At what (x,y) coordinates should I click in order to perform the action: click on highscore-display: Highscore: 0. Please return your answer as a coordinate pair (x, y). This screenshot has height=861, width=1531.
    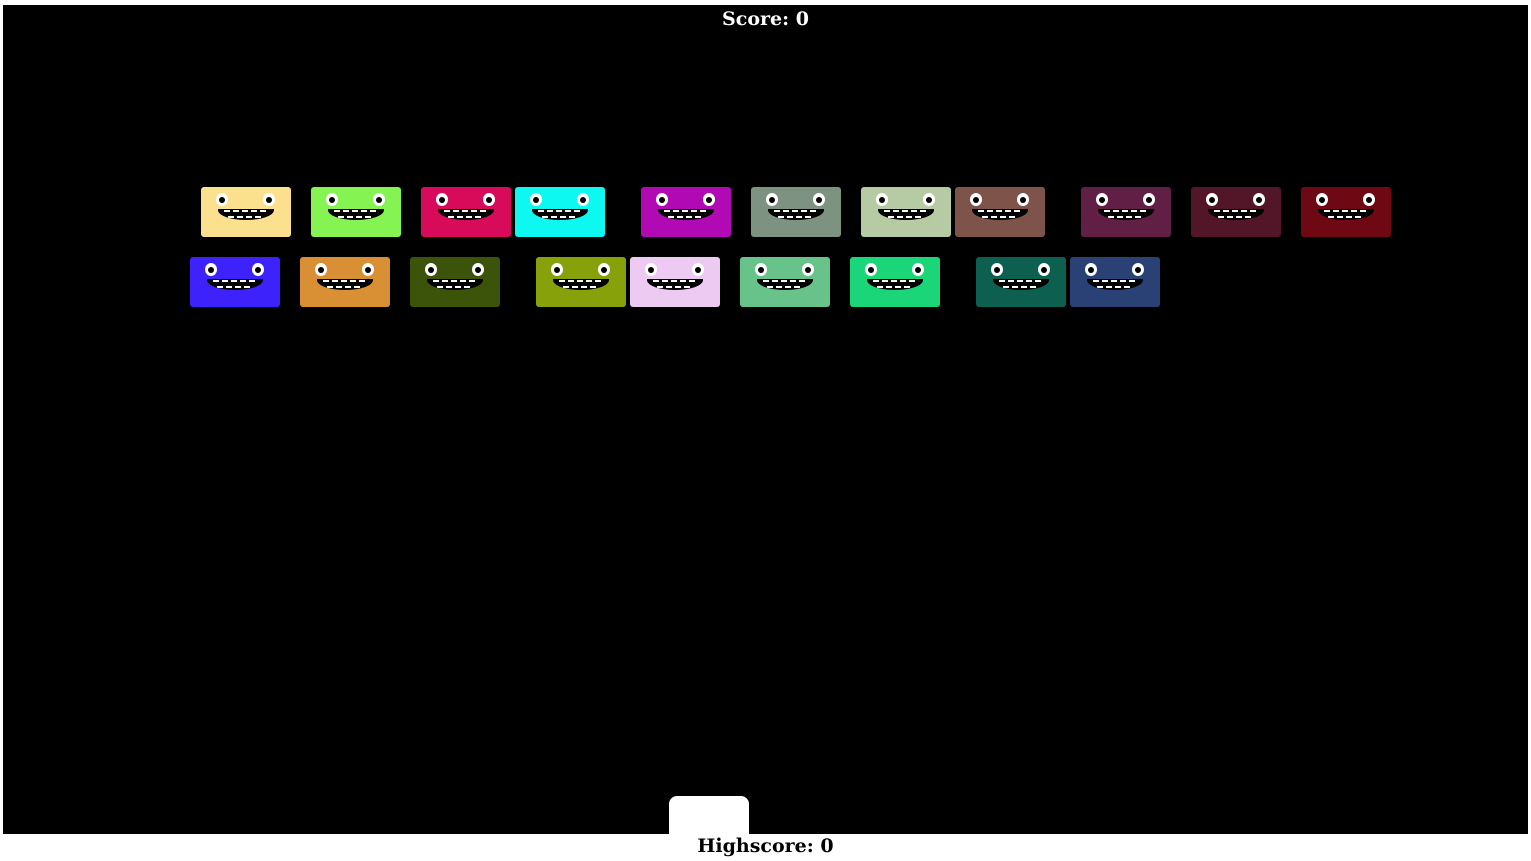
    Looking at the image, I should click on (765, 846).